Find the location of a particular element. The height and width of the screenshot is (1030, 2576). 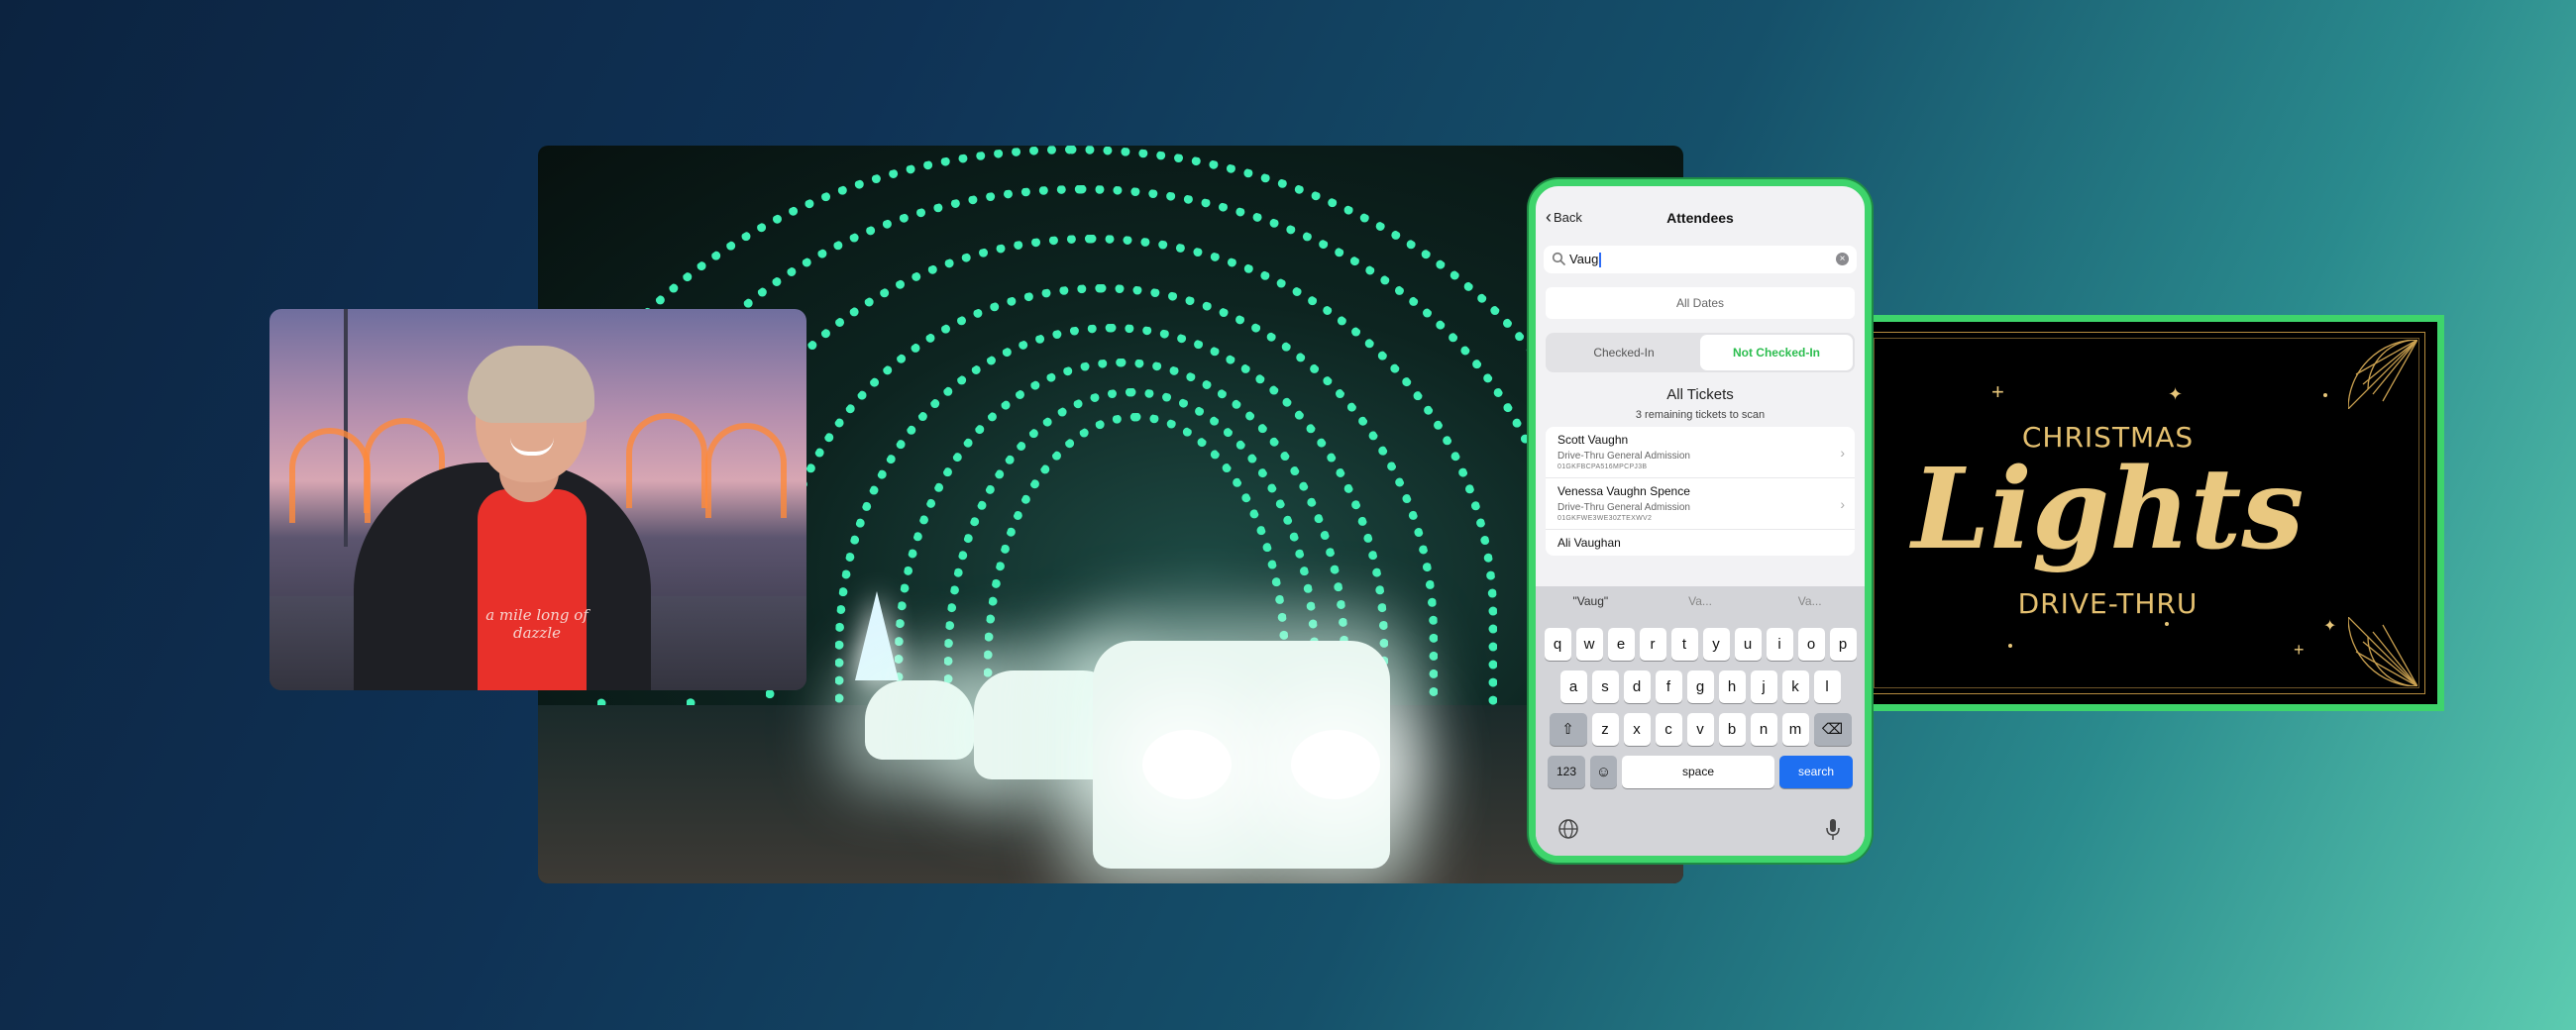

christmas-lights-banner: + ✦ ✦ + CHRISTMAS Lights DRIVE-THRU is located at coordinates (2151, 513).